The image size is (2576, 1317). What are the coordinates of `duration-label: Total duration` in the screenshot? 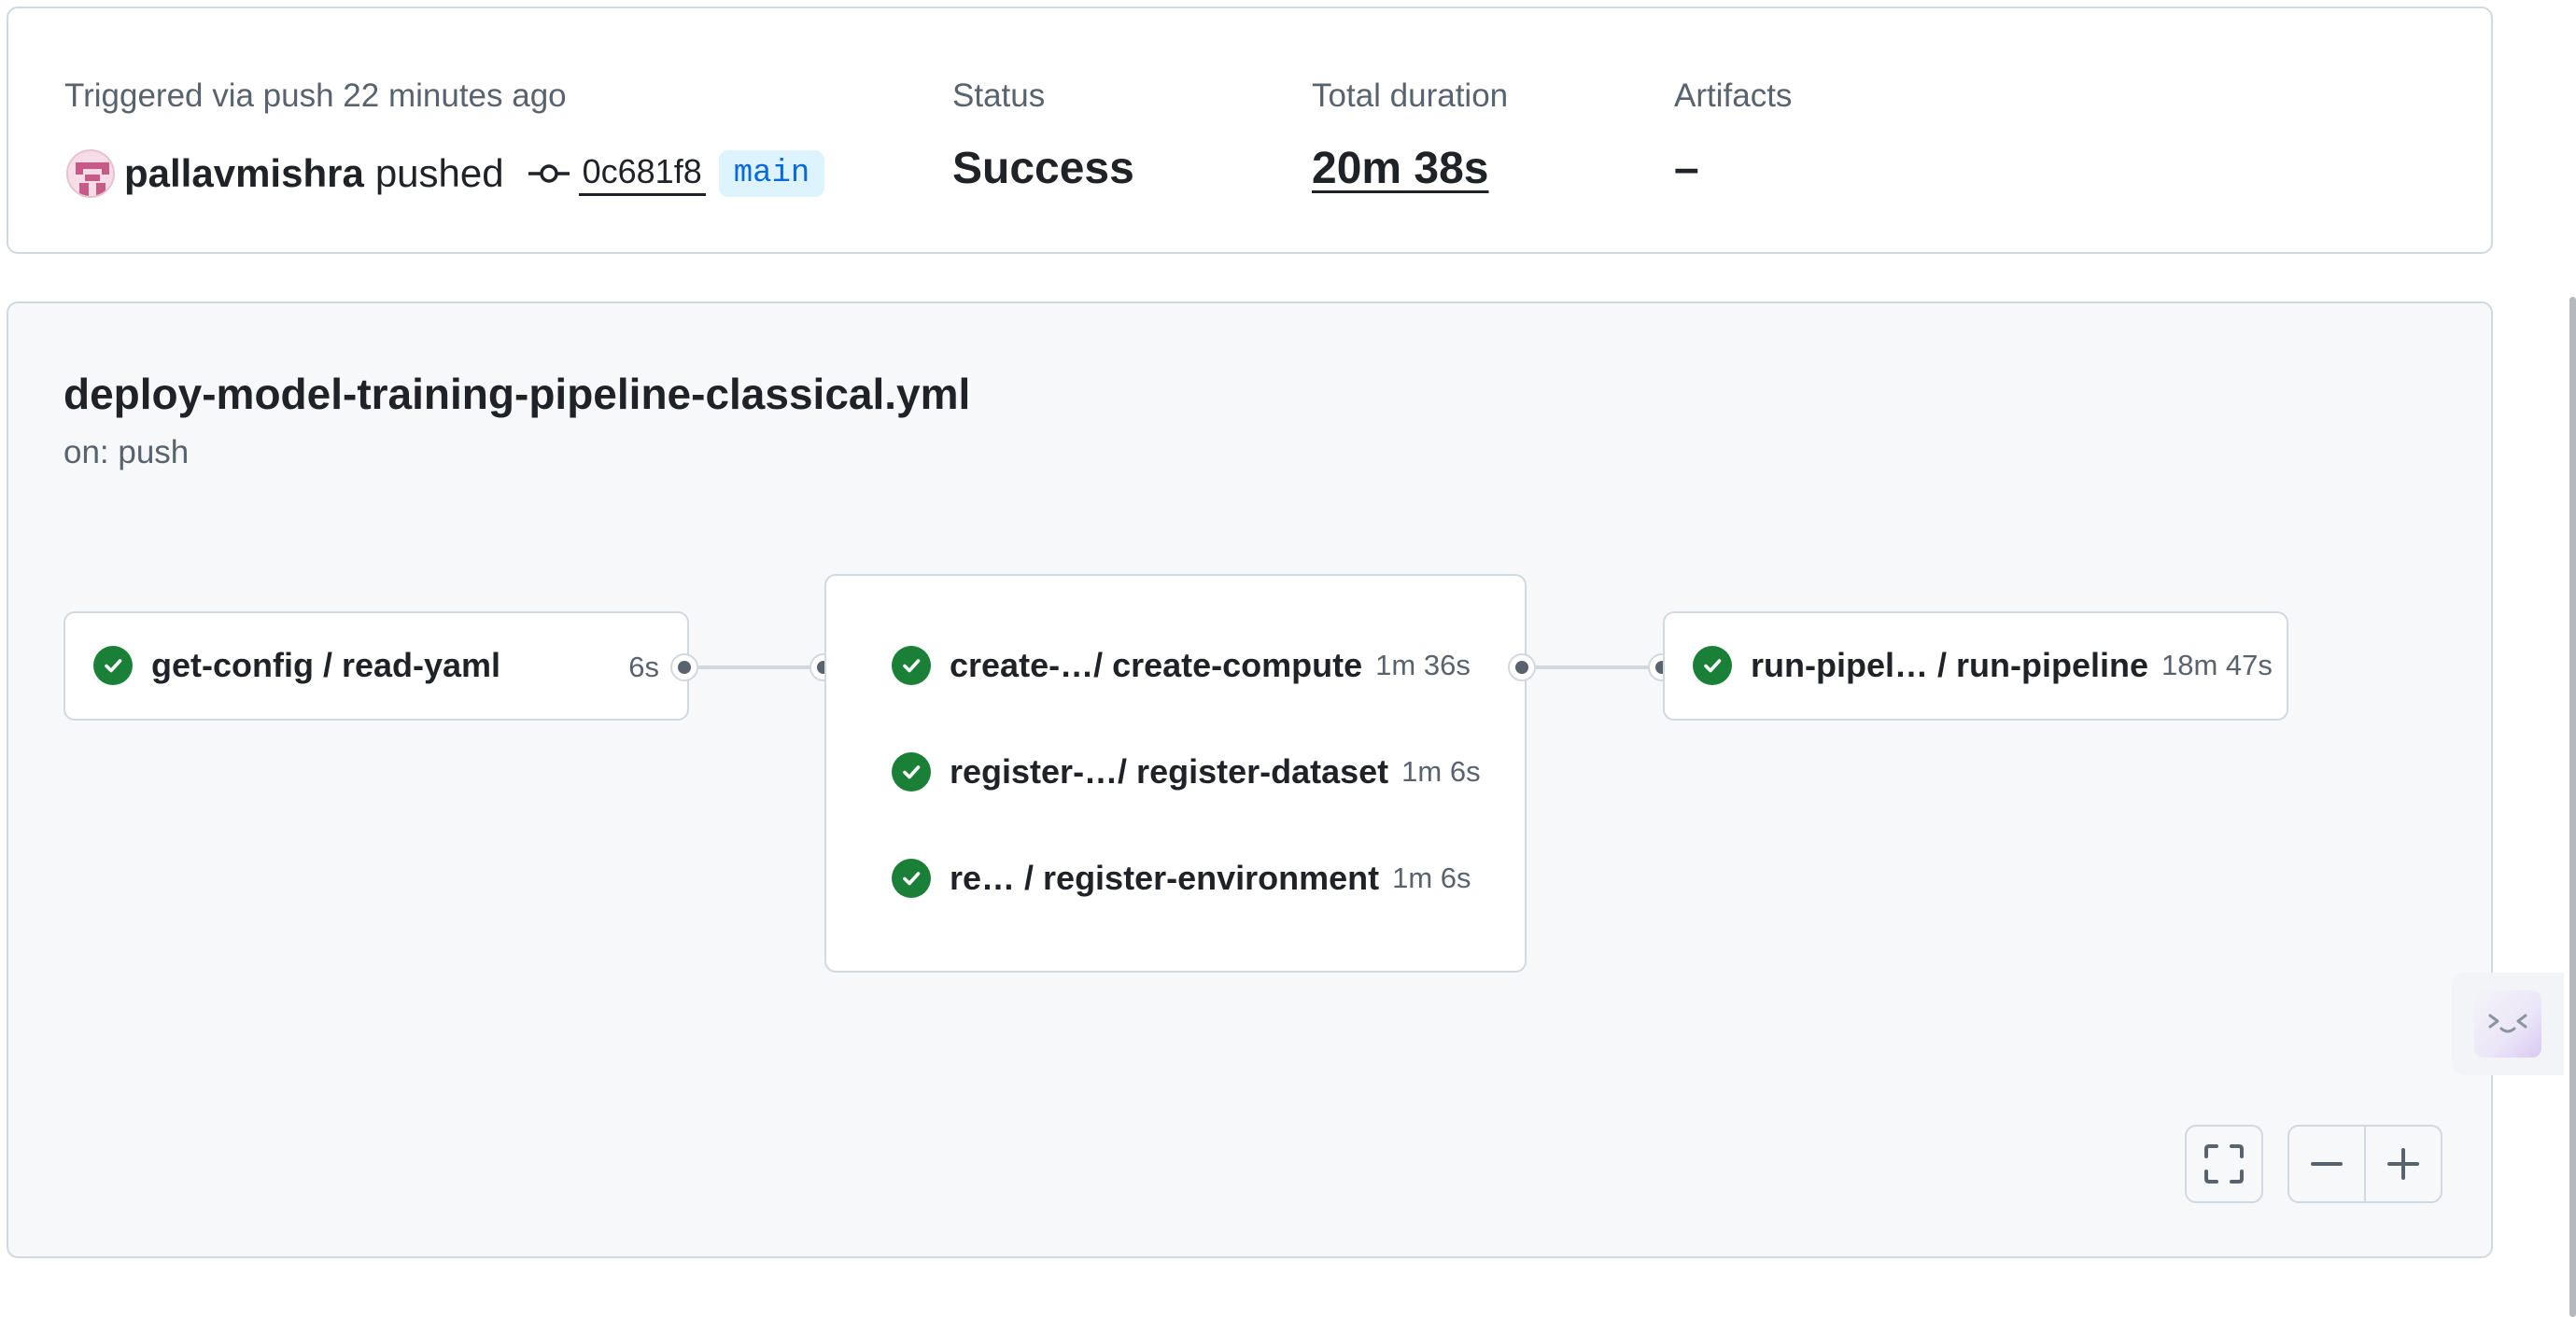 It's located at (1410, 96).